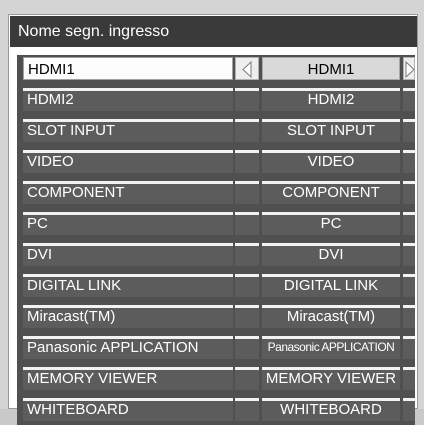  I want to click on row-value-field: WHITEBOARD, so click(331, 409).